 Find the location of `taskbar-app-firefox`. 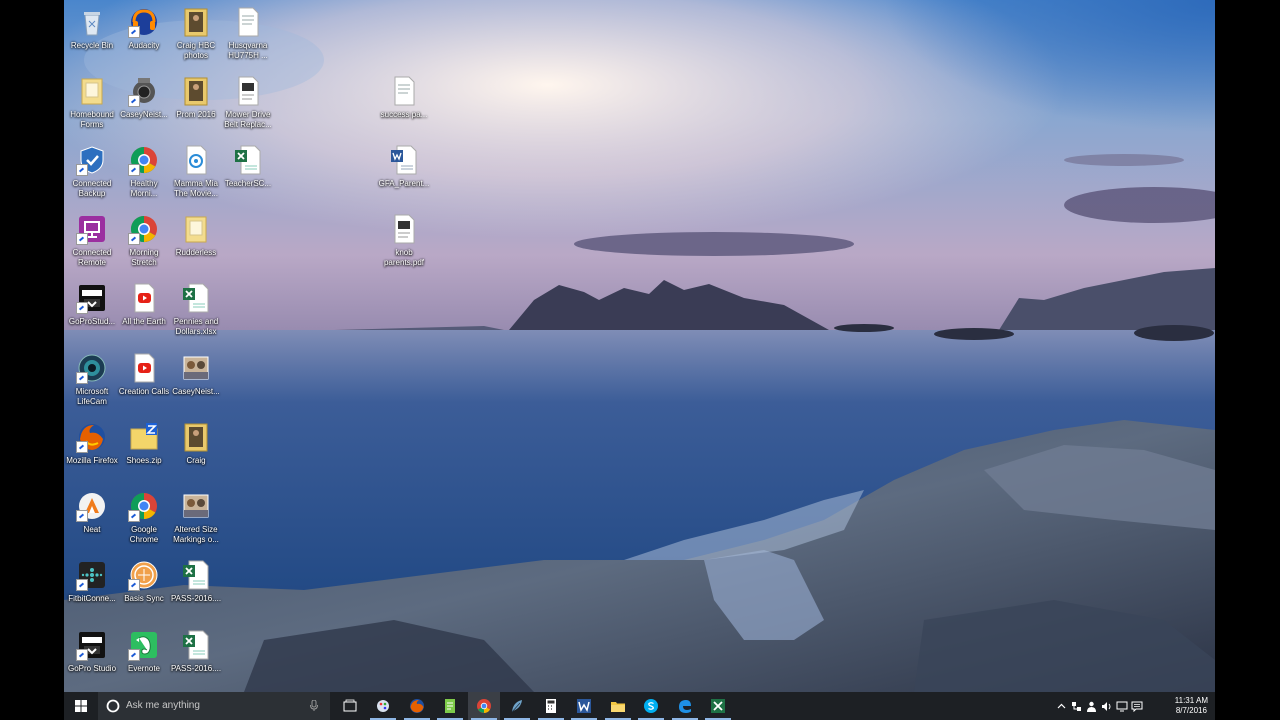

taskbar-app-firefox is located at coordinates (417, 706).